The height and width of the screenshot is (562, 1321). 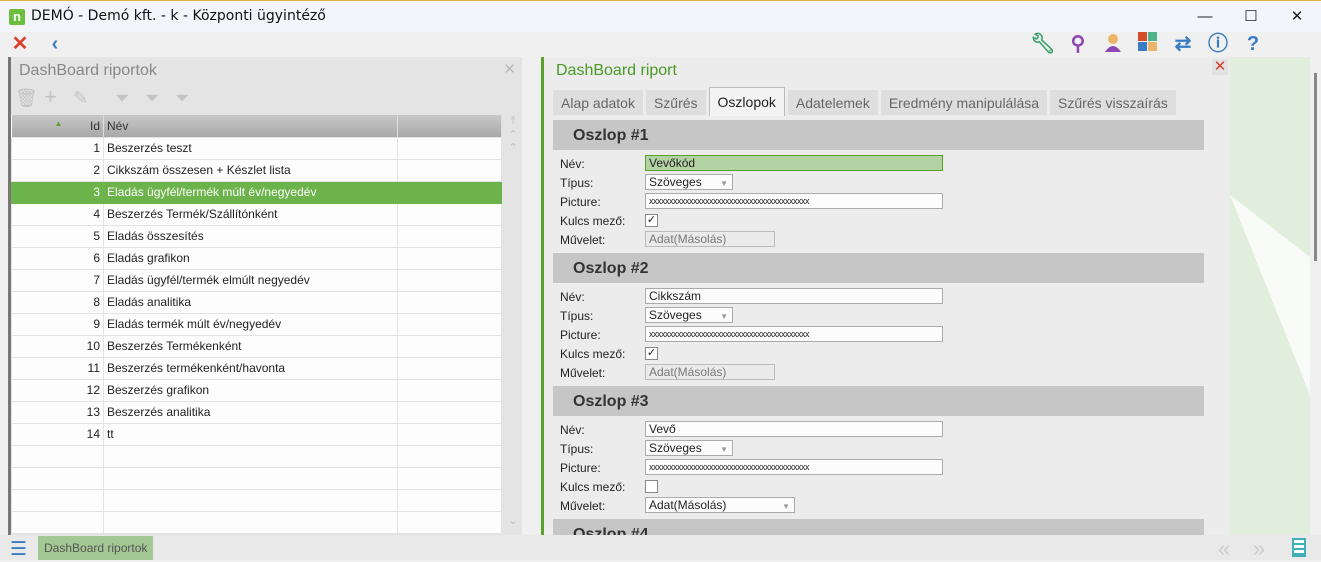 I want to click on back-icon: ‹, so click(x=55, y=44).